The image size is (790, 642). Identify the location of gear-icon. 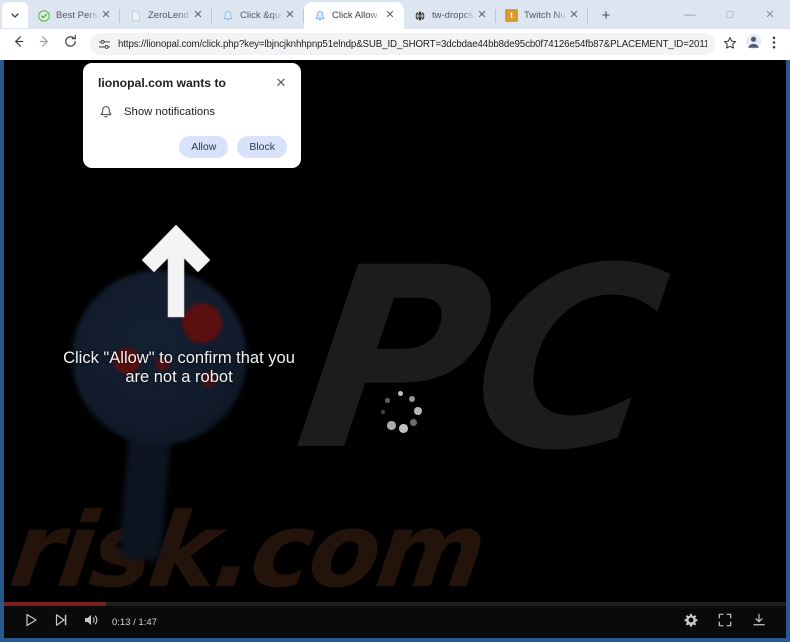
(691, 622).